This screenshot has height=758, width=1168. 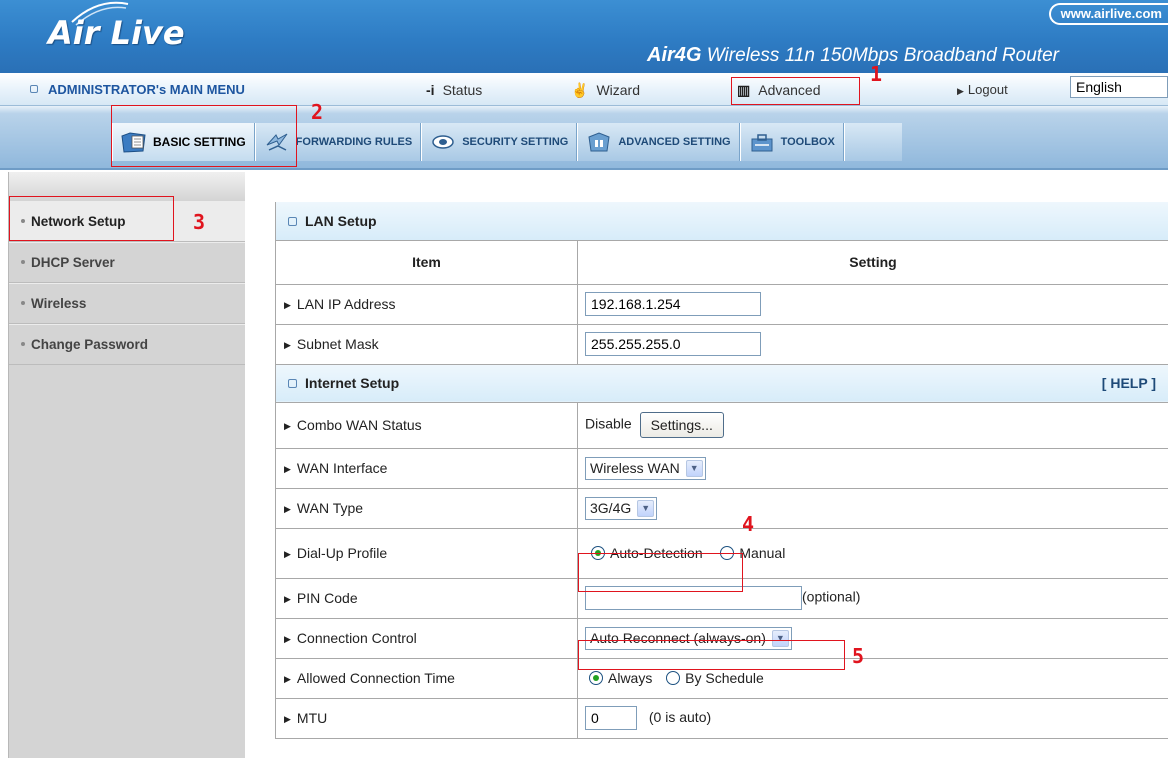 I want to click on lan-setup-section-row: LAN Setup, so click(x=721, y=221).